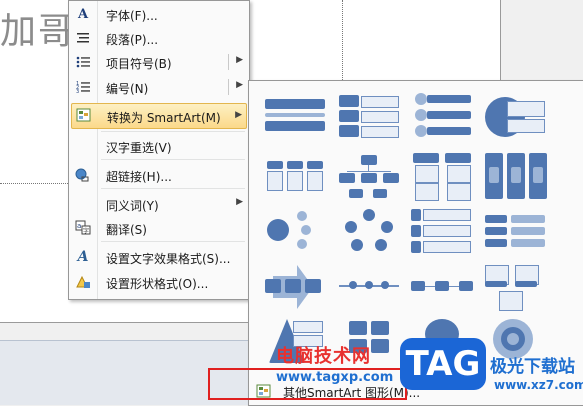  What do you see at coordinates (77, 91) in the screenshot?
I see `svg-text: 3` at bounding box center [77, 91].